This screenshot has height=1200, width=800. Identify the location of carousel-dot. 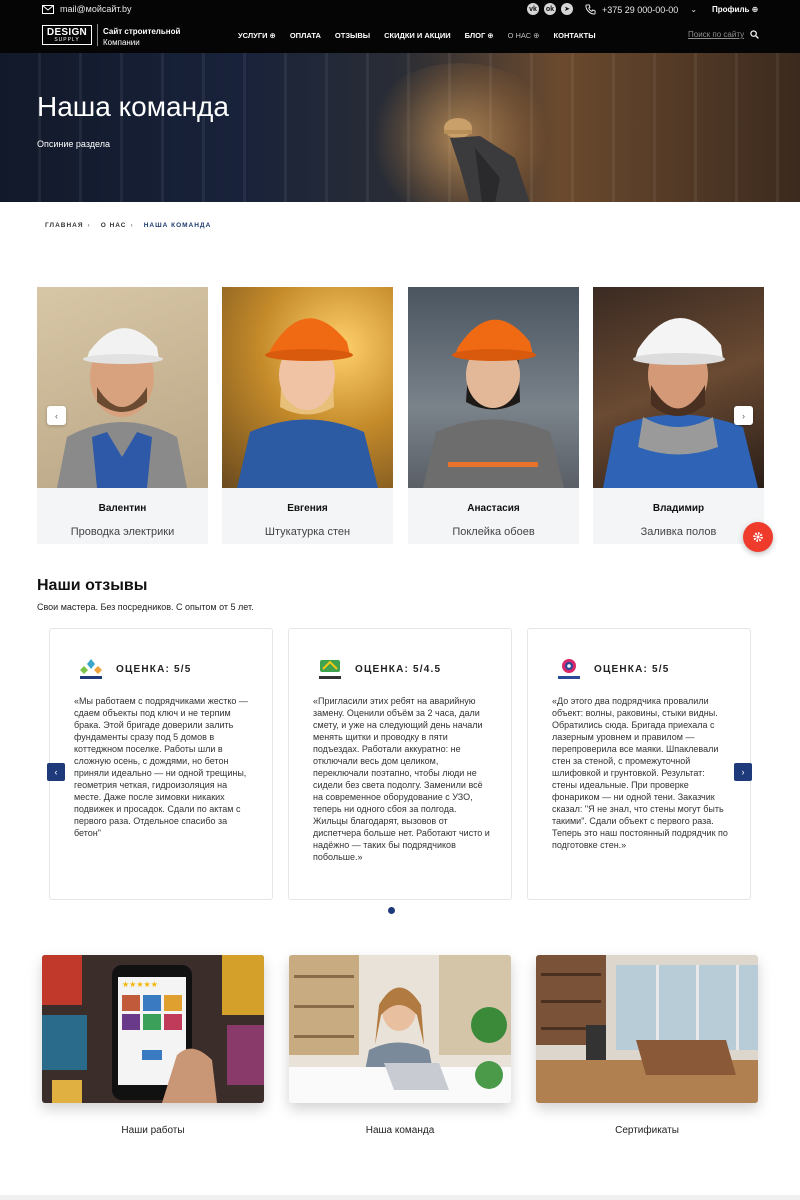
(391, 910).